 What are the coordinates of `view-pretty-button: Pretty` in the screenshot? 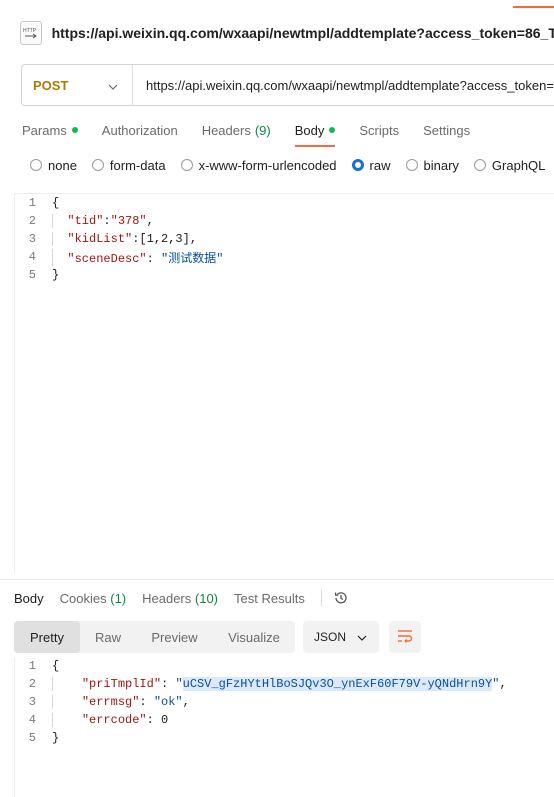 It's located at (47, 637).